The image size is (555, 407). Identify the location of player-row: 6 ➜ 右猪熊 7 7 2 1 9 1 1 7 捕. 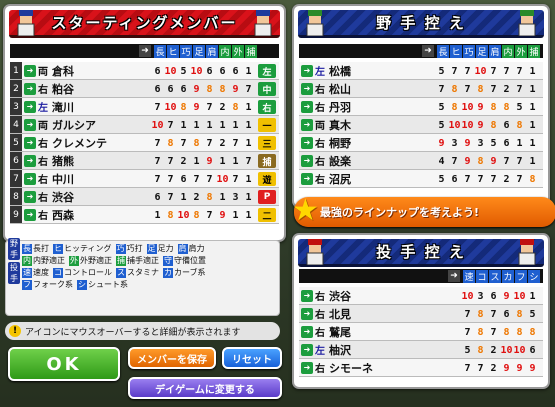
(144, 161).